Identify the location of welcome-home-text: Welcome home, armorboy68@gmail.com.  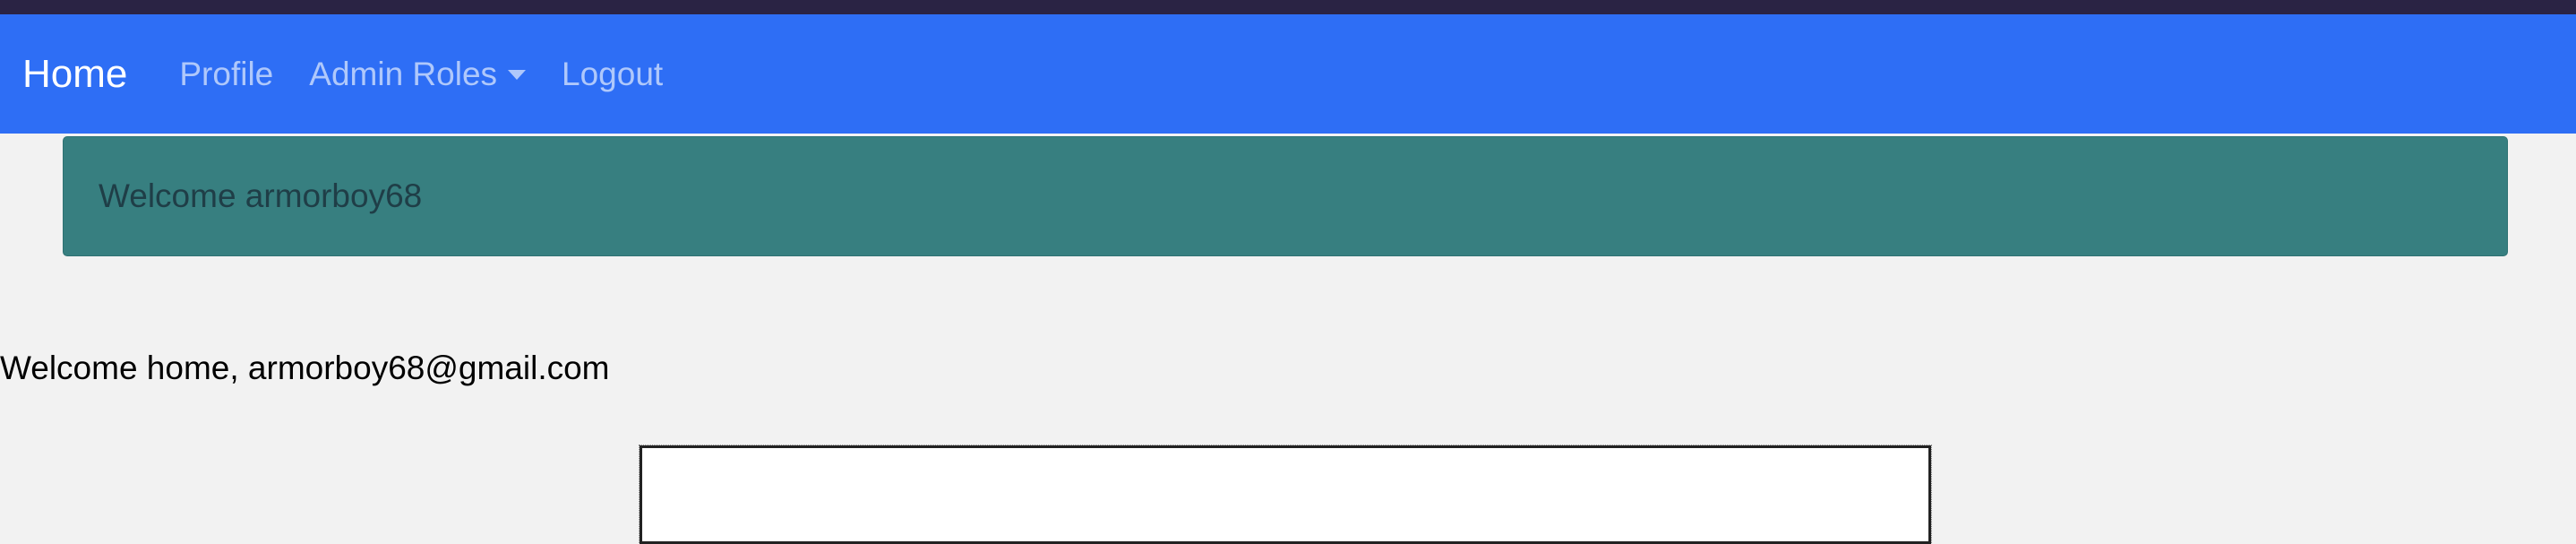
(305, 368).